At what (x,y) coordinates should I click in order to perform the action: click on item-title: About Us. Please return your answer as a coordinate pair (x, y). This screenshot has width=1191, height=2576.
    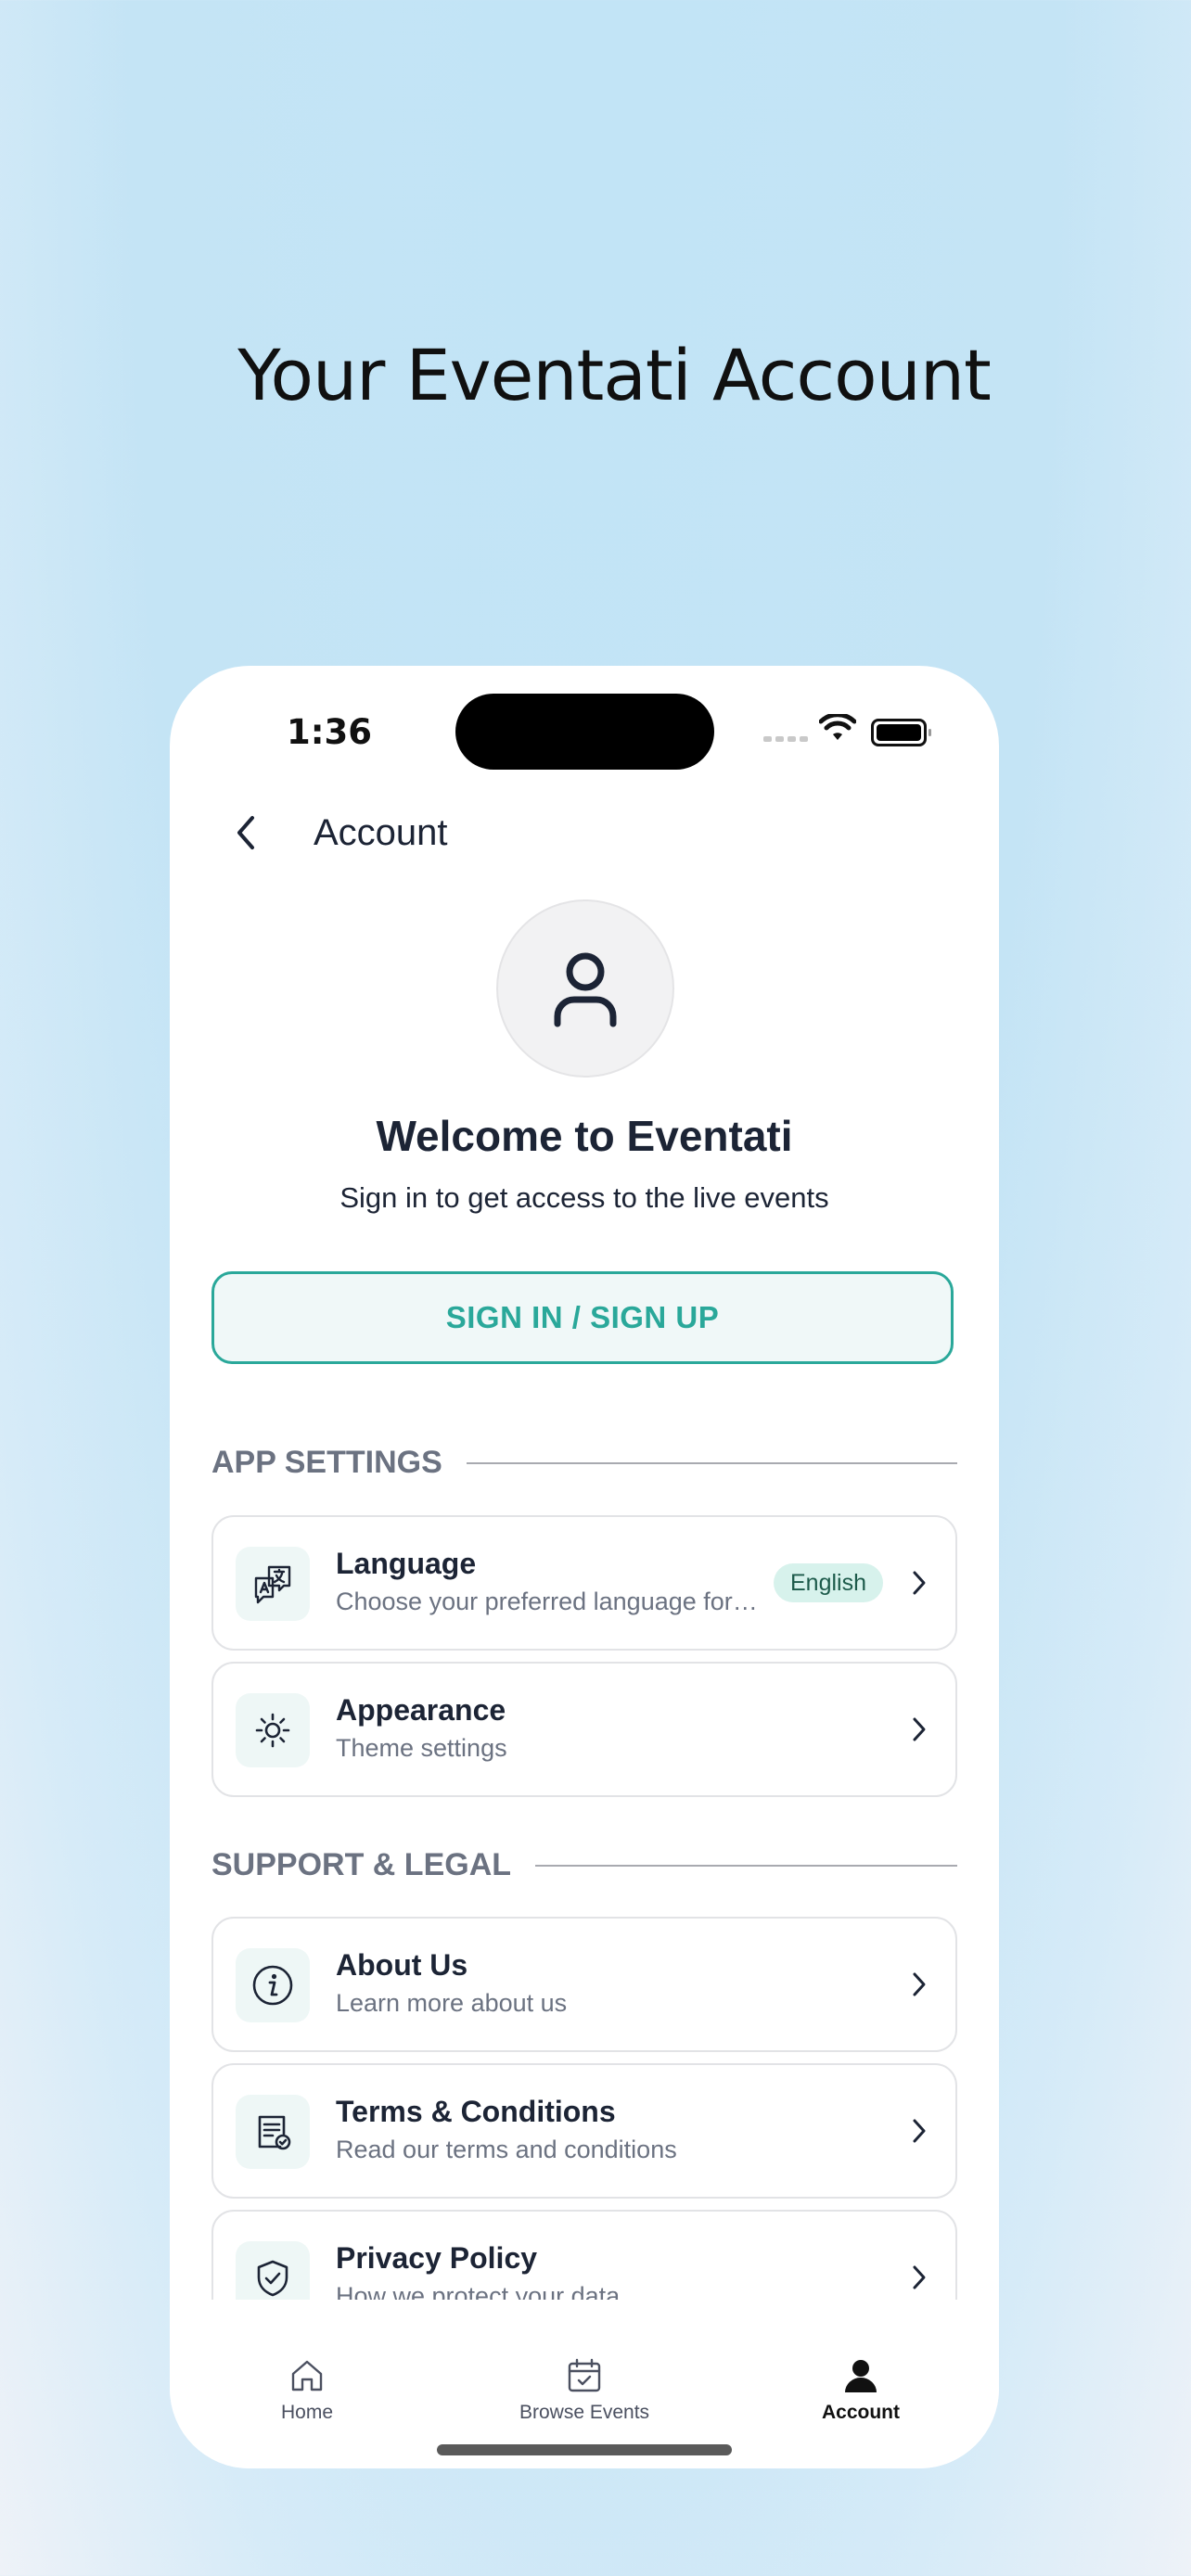
    Looking at the image, I should click on (402, 1965).